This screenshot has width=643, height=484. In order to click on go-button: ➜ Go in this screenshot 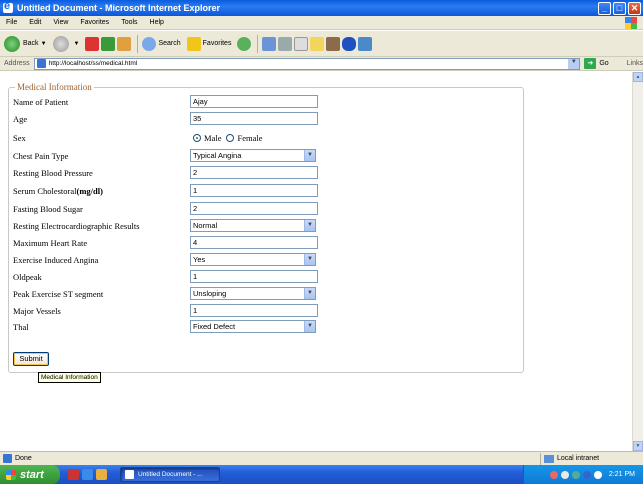, I will do `click(596, 63)`.